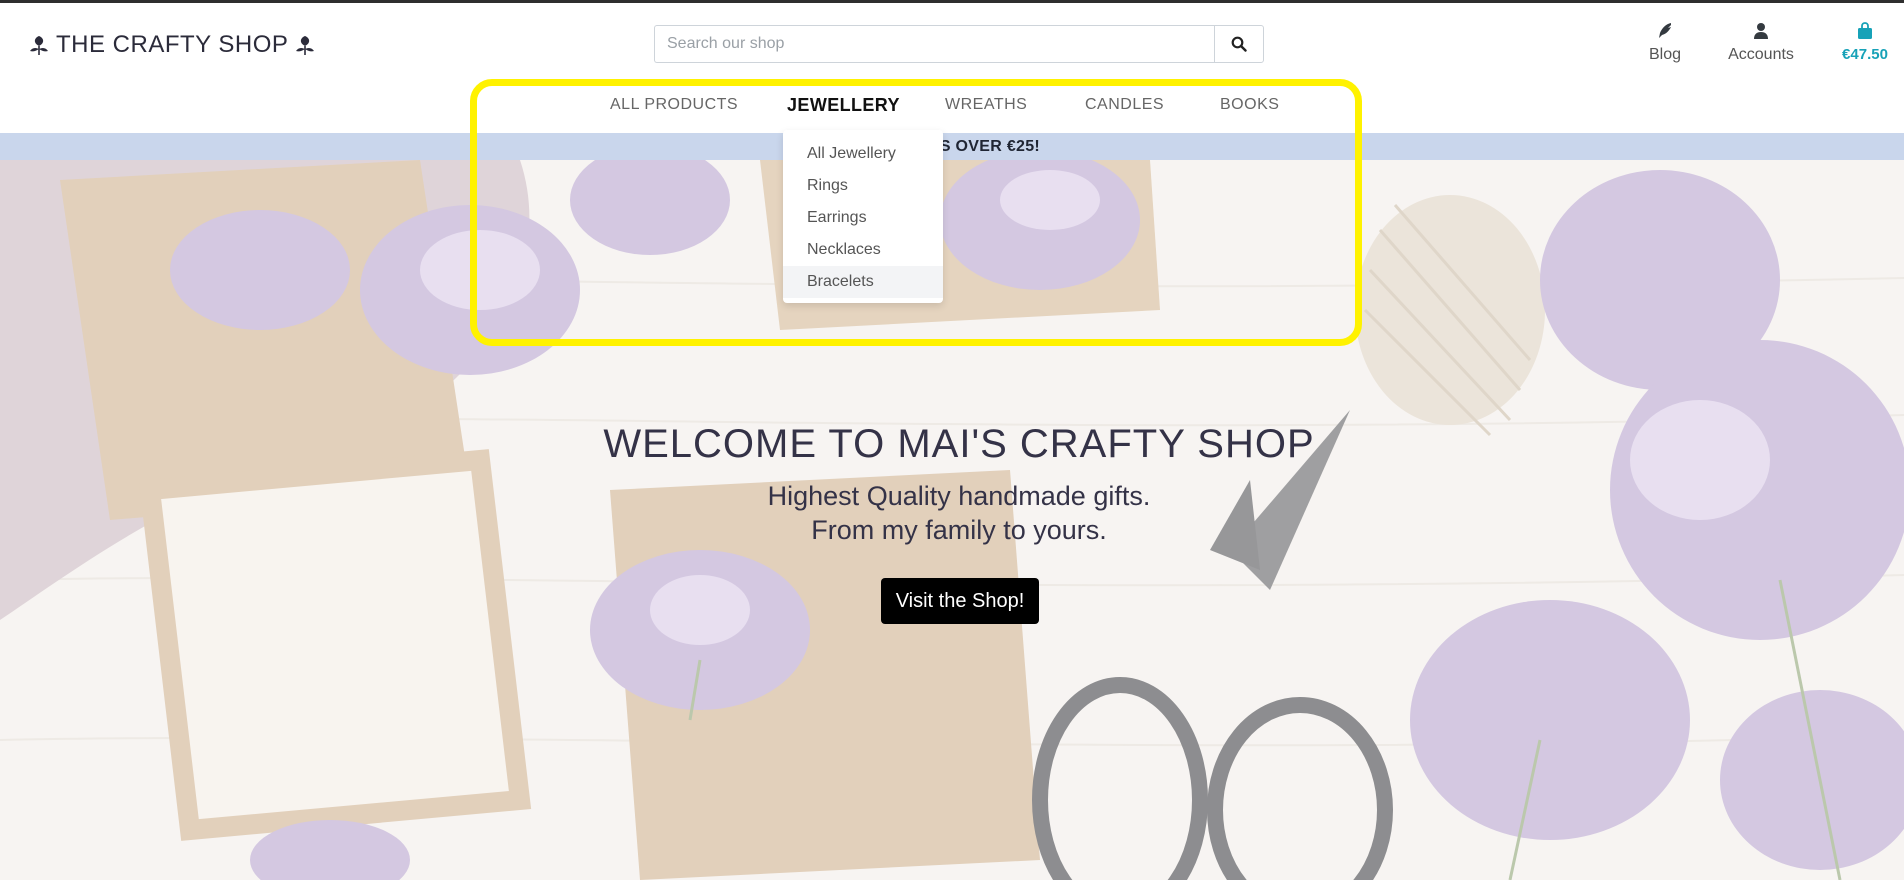  What do you see at coordinates (1865, 42) in the screenshot?
I see `shopping-bag-link: €47.50` at bounding box center [1865, 42].